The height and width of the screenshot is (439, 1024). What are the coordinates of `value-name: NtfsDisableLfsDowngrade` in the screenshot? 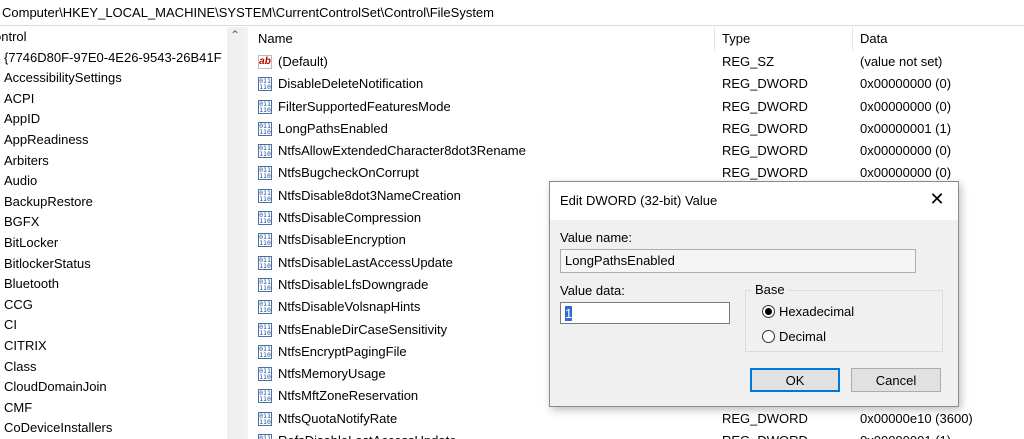 It's located at (353, 284).